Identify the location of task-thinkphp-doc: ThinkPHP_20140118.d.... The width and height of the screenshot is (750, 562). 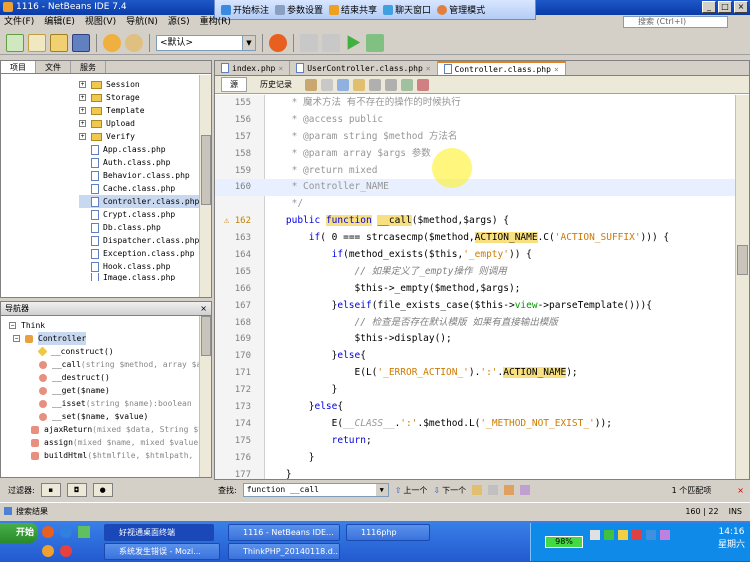
(284, 551).